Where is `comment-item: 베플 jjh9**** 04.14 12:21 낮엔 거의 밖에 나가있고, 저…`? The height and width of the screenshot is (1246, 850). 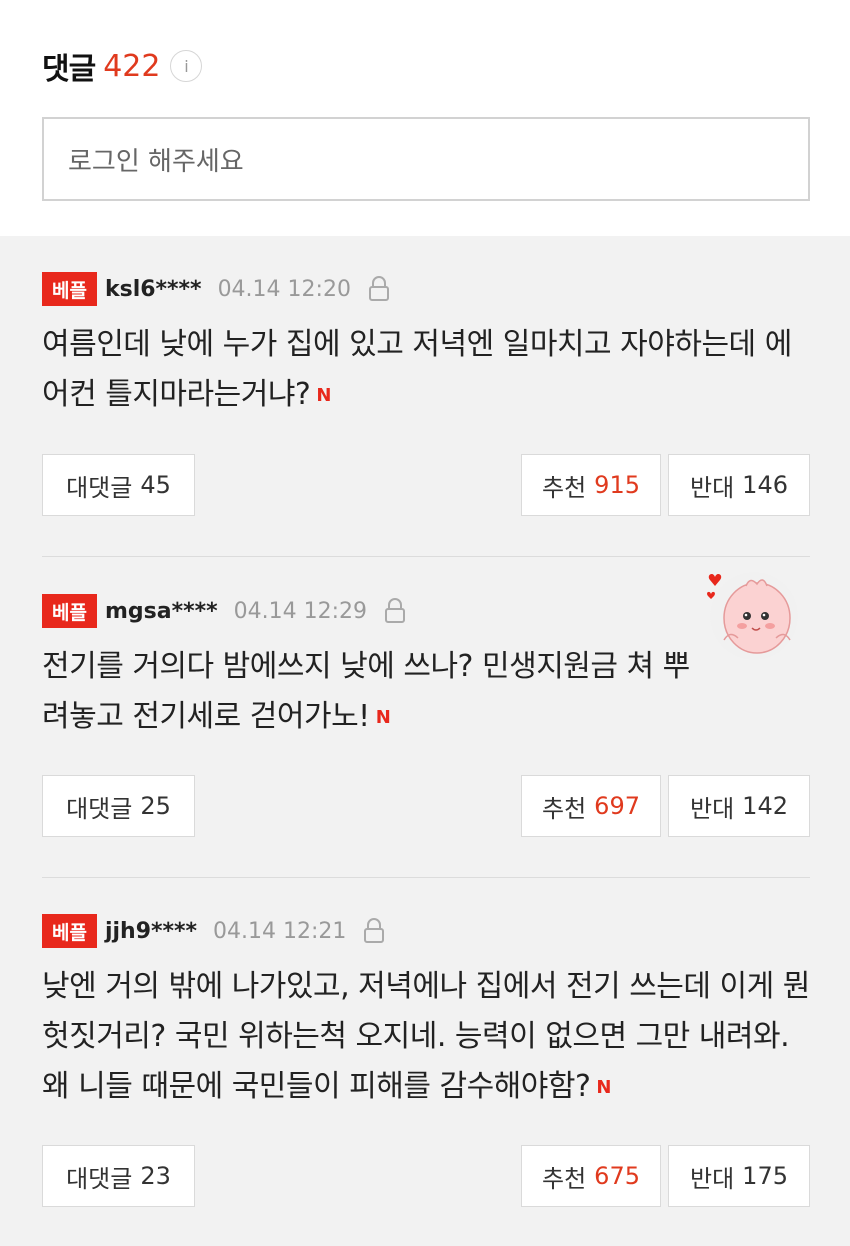 comment-item: 베플 jjh9**** 04.14 12:21 낮엔 거의 밖에 나가있고, 저… is located at coordinates (426, 1013).